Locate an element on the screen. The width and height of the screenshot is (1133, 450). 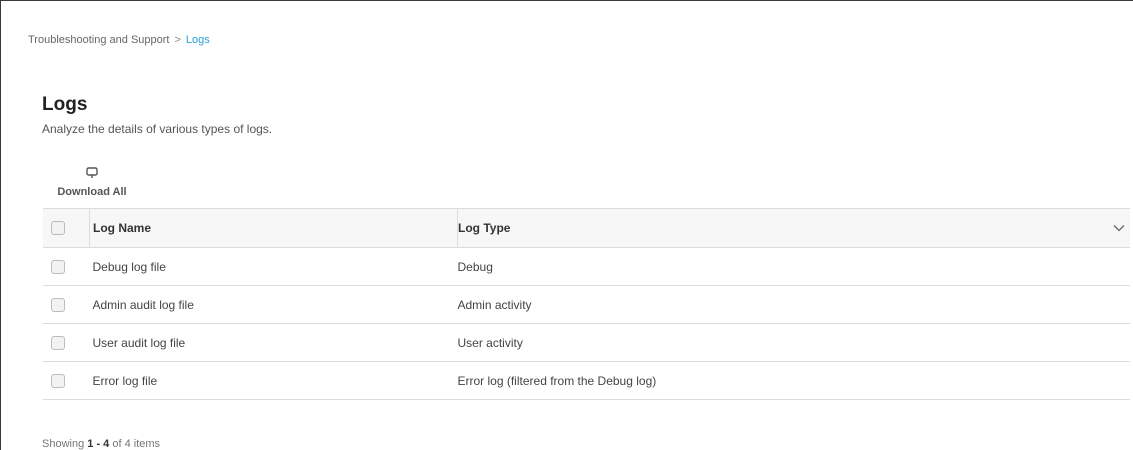
log-type-cell: User activity is located at coordinates (782, 342).